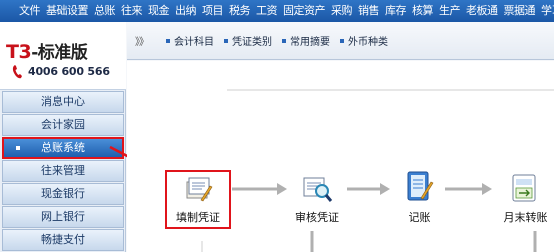  I want to click on sidebar-nav: 消息中心 会计家园 总账系统 往来管理 现金银行 网上银行 畅捷支付, so click(63, 171).